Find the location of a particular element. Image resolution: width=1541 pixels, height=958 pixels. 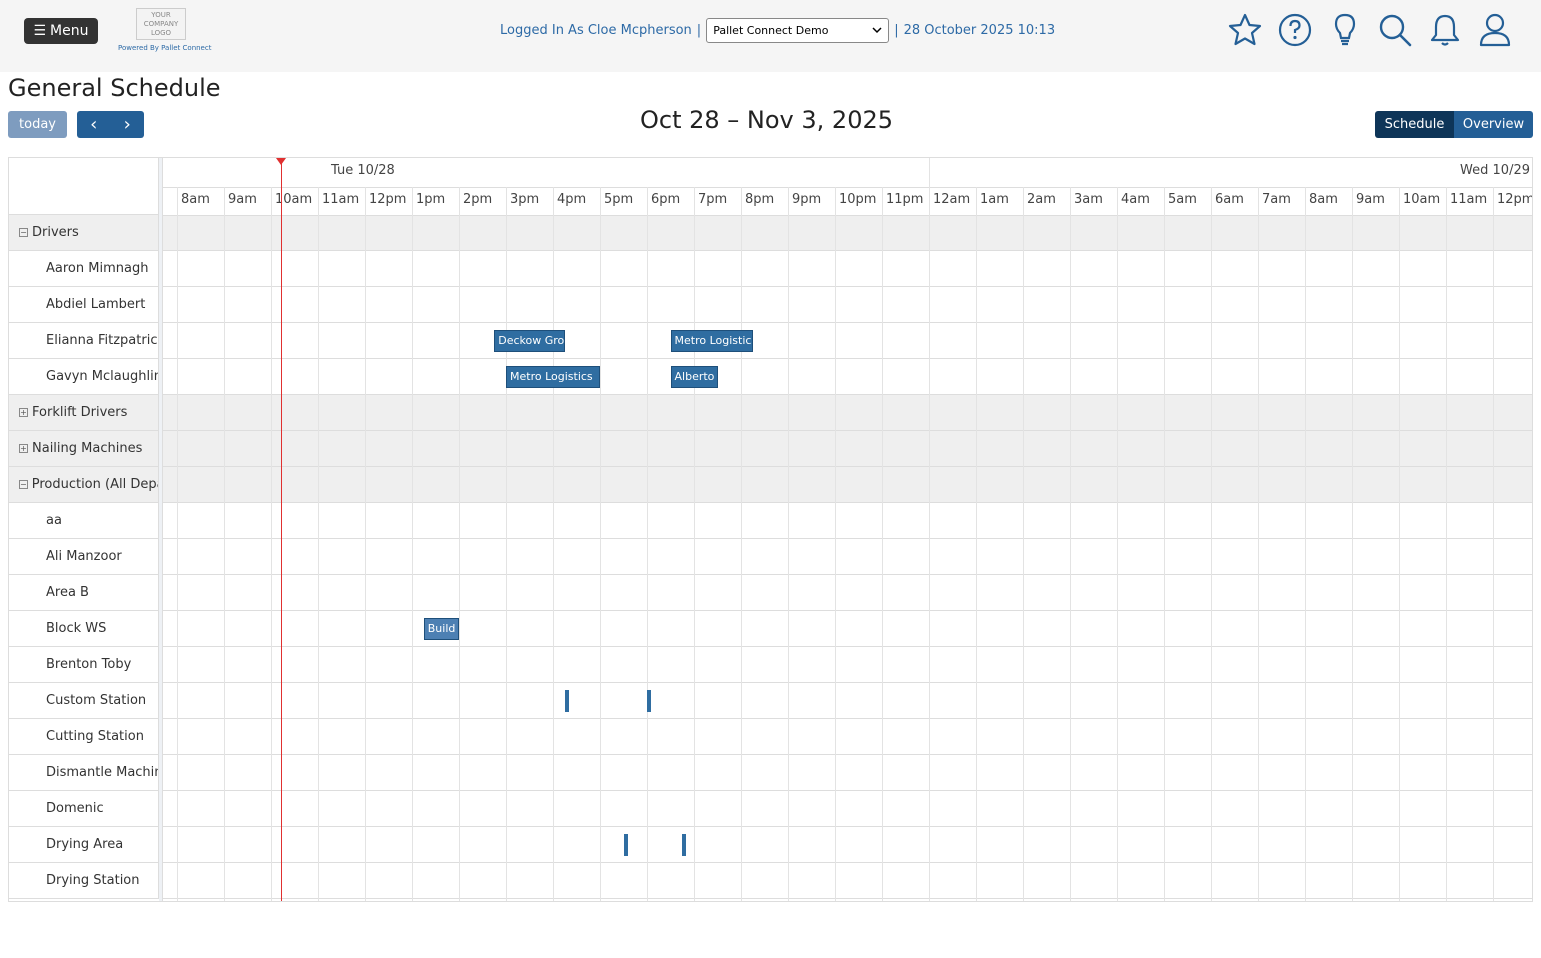

resource-row: Drying Area is located at coordinates (84, 845).